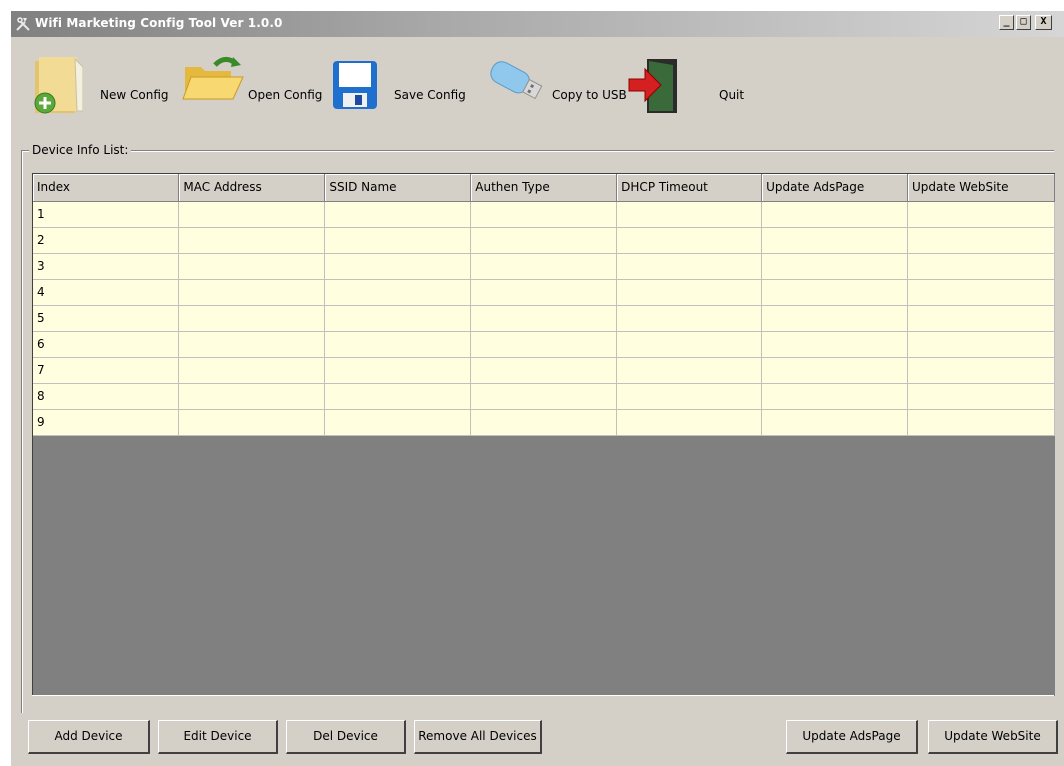  What do you see at coordinates (687, 89) in the screenshot?
I see `quit-button: Quit` at bounding box center [687, 89].